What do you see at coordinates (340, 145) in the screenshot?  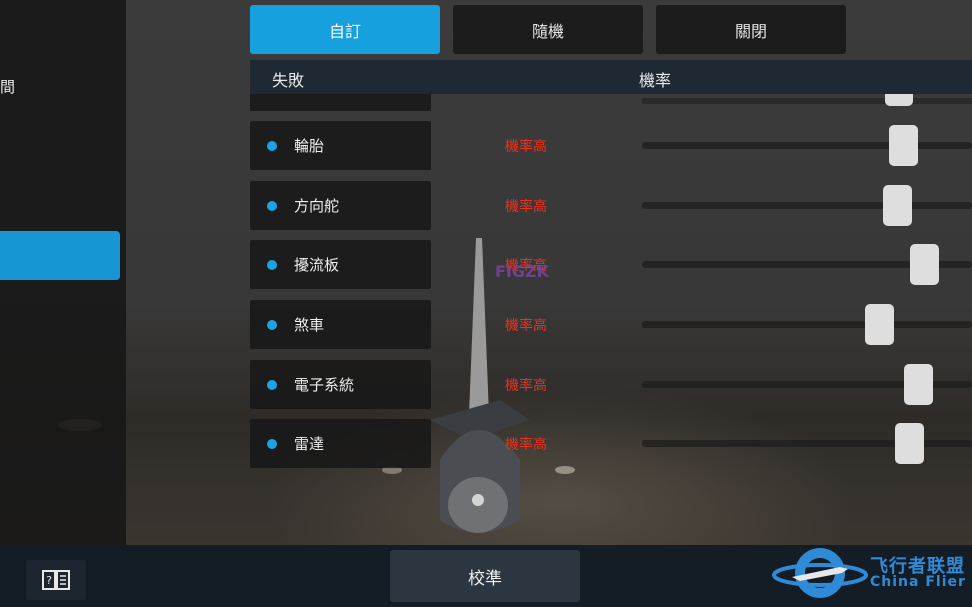 I see `failure-name-cell: 輪胎` at bounding box center [340, 145].